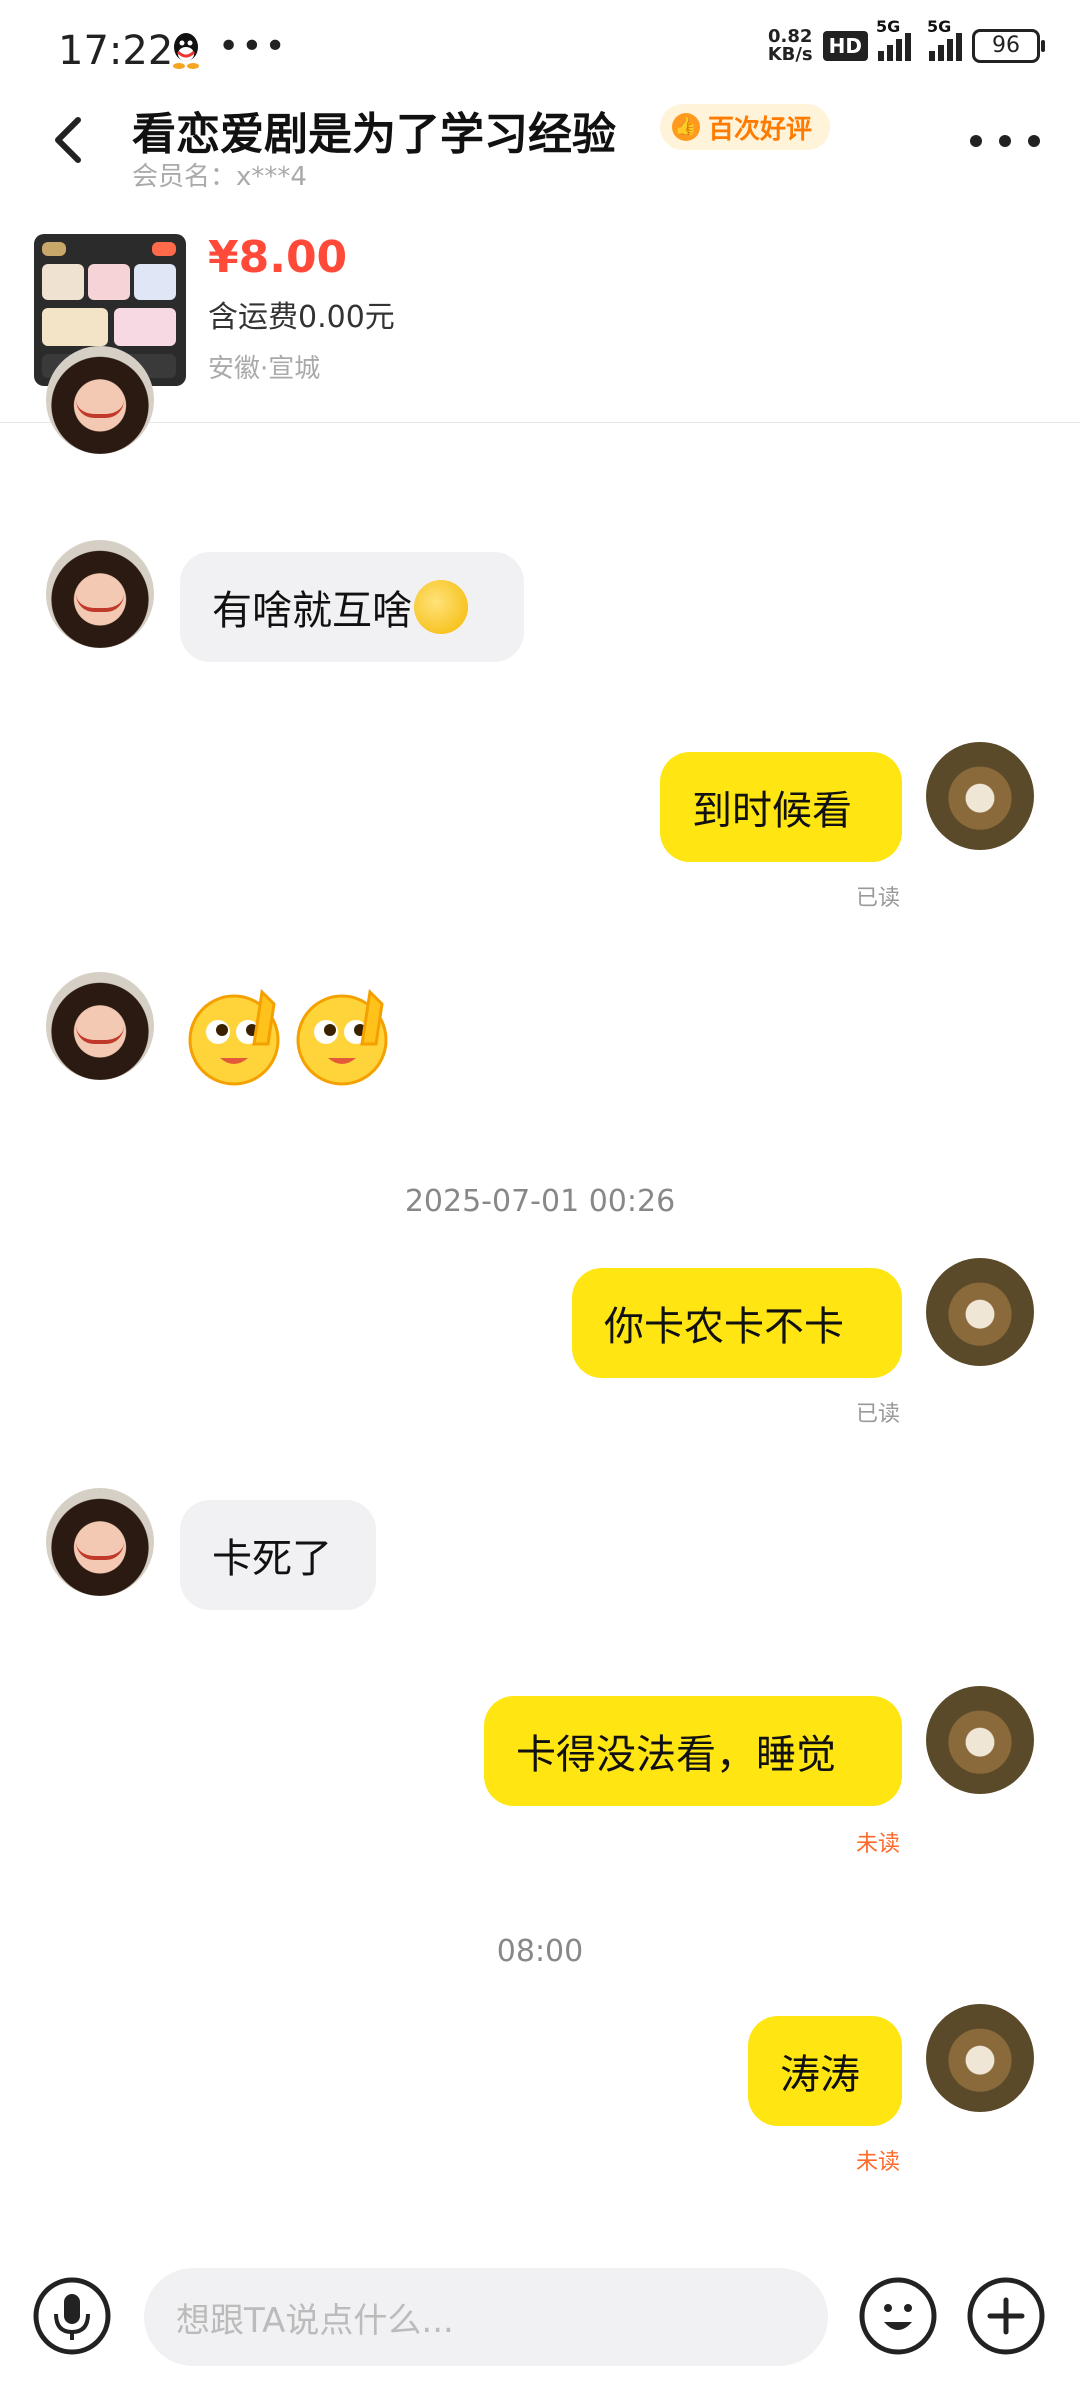 The height and width of the screenshot is (2400, 1080). What do you see at coordinates (352, 607) in the screenshot?
I see `message-bubble: 有啥就互啥` at bounding box center [352, 607].